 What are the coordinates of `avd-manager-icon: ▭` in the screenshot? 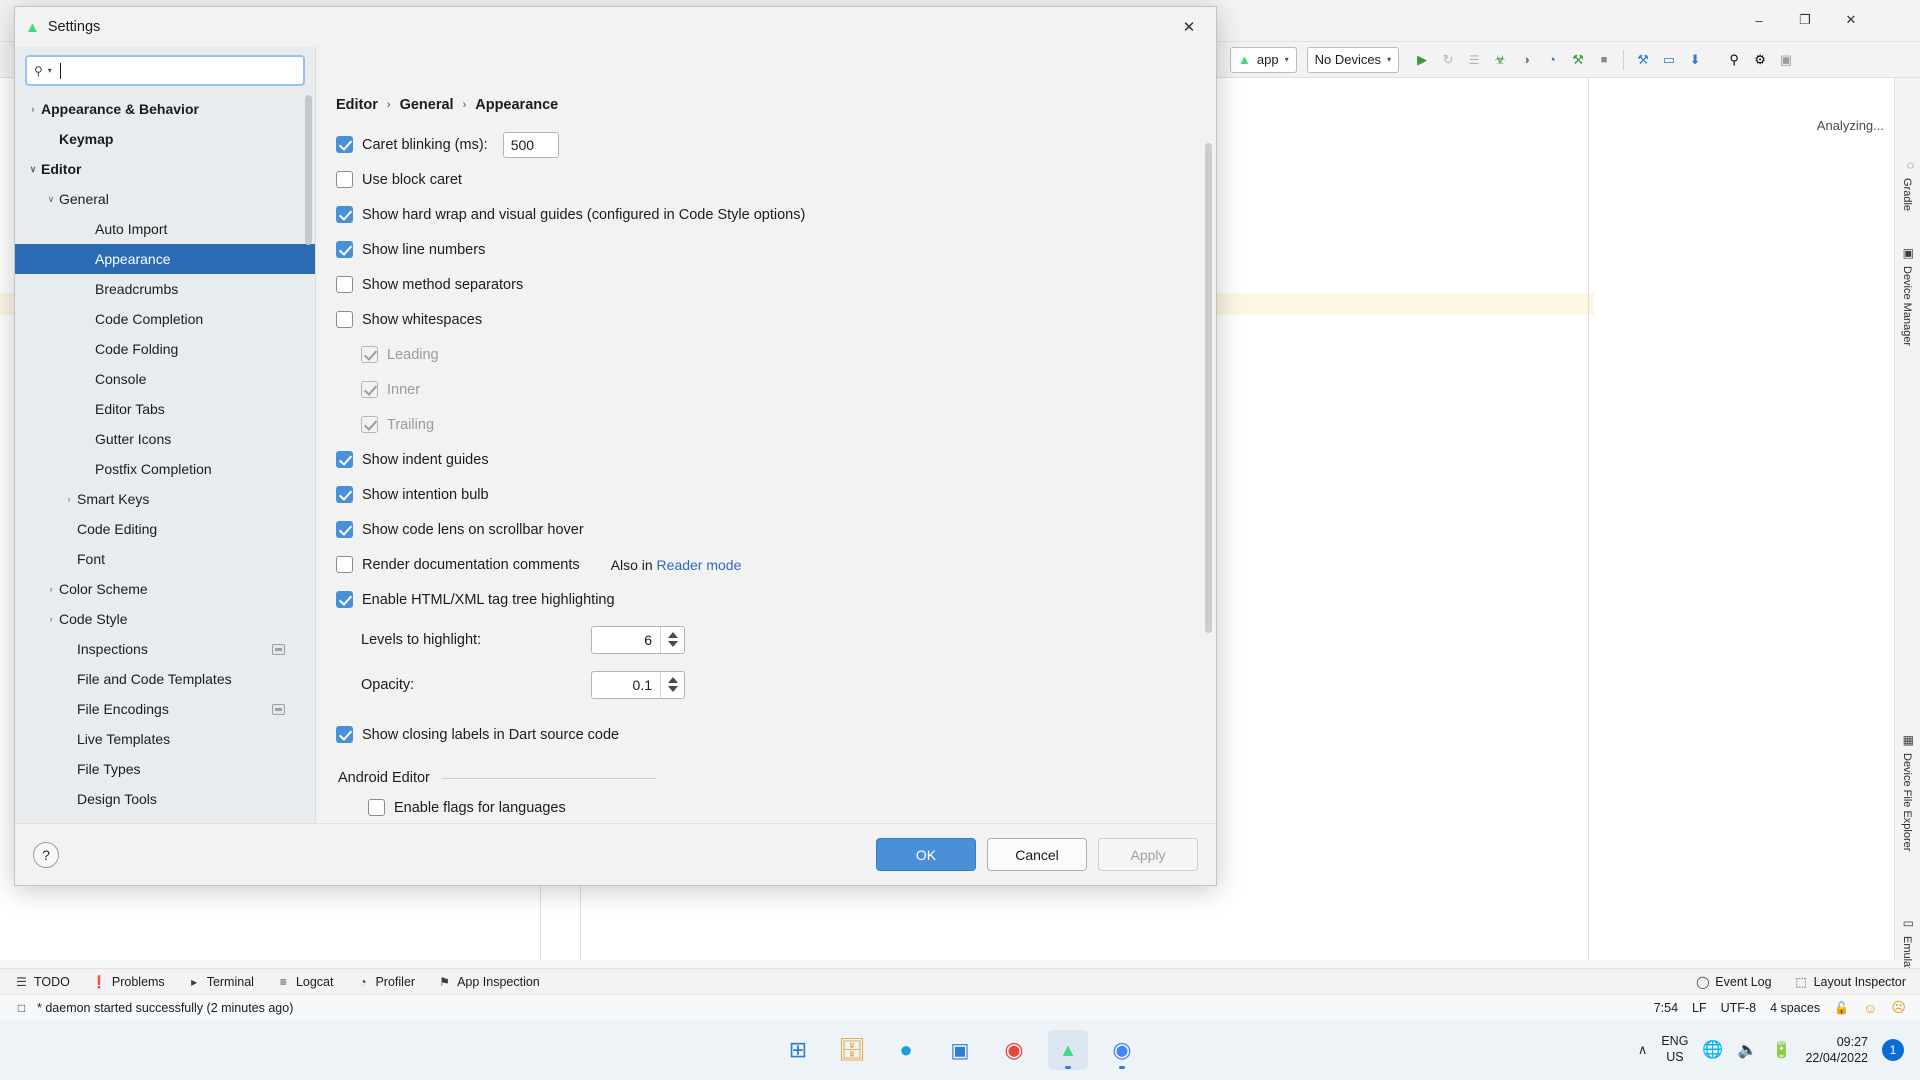 It's located at (1669, 60).